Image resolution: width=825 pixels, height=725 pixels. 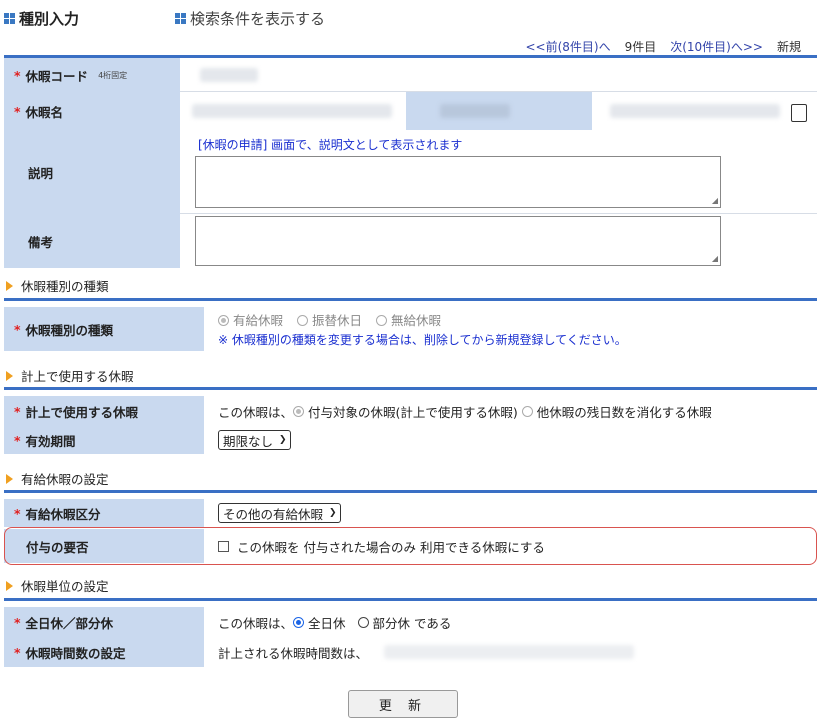 What do you see at coordinates (663, 46) in the screenshot?
I see `pager: <<前(8件目)へ 9件目 次(10件目)へ>> 新規` at bounding box center [663, 46].